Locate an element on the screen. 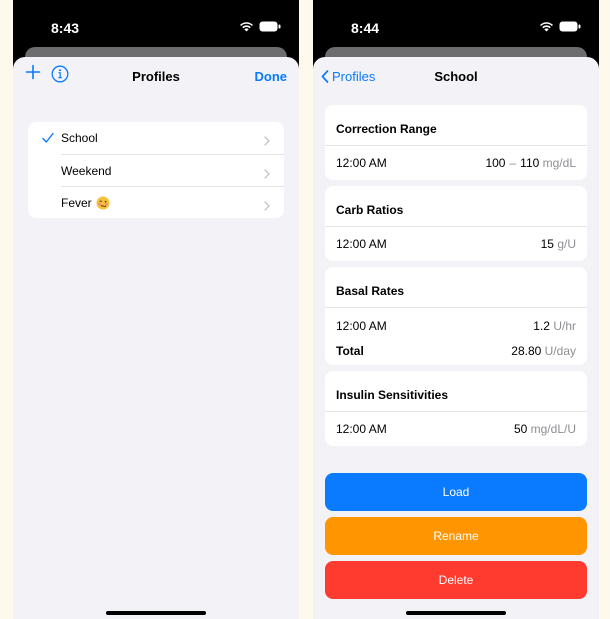  unit-label: U/hr is located at coordinates (564, 326).